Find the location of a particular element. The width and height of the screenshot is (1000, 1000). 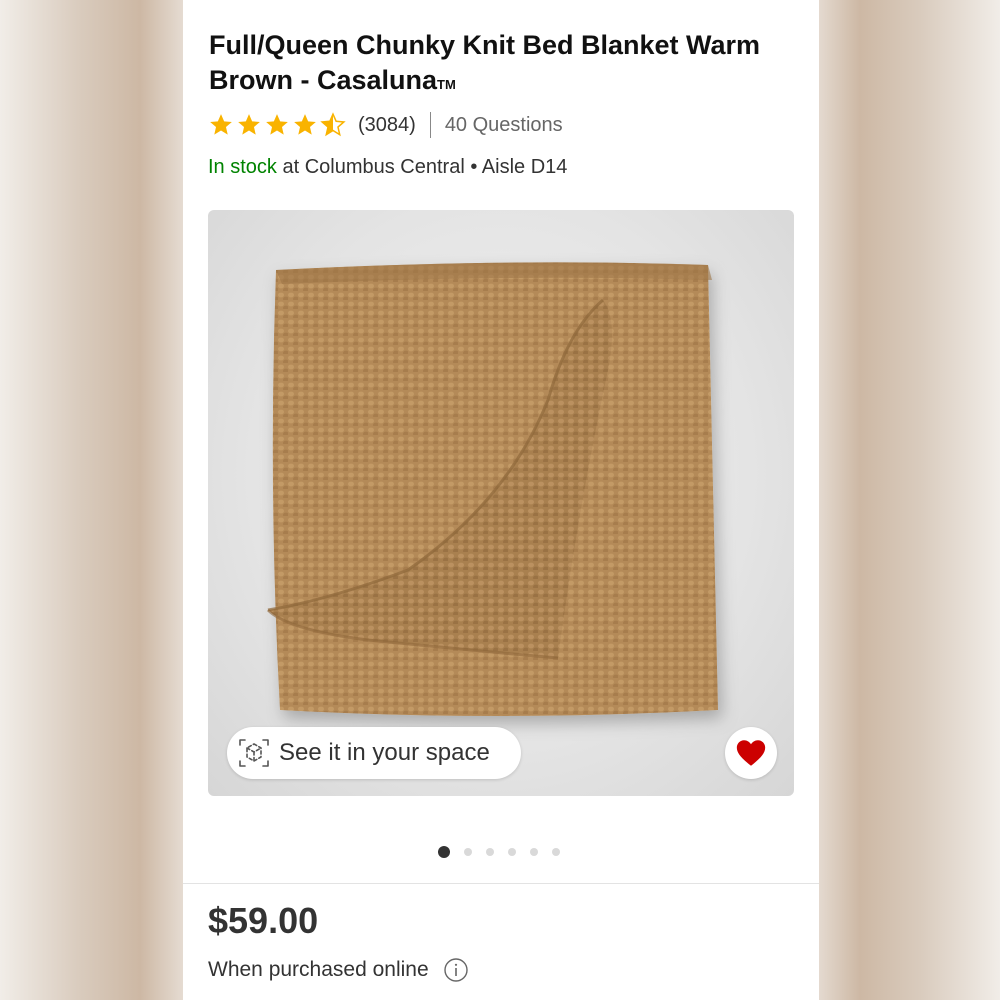

trademark-mark: TM is located at coordinates (446, 84).